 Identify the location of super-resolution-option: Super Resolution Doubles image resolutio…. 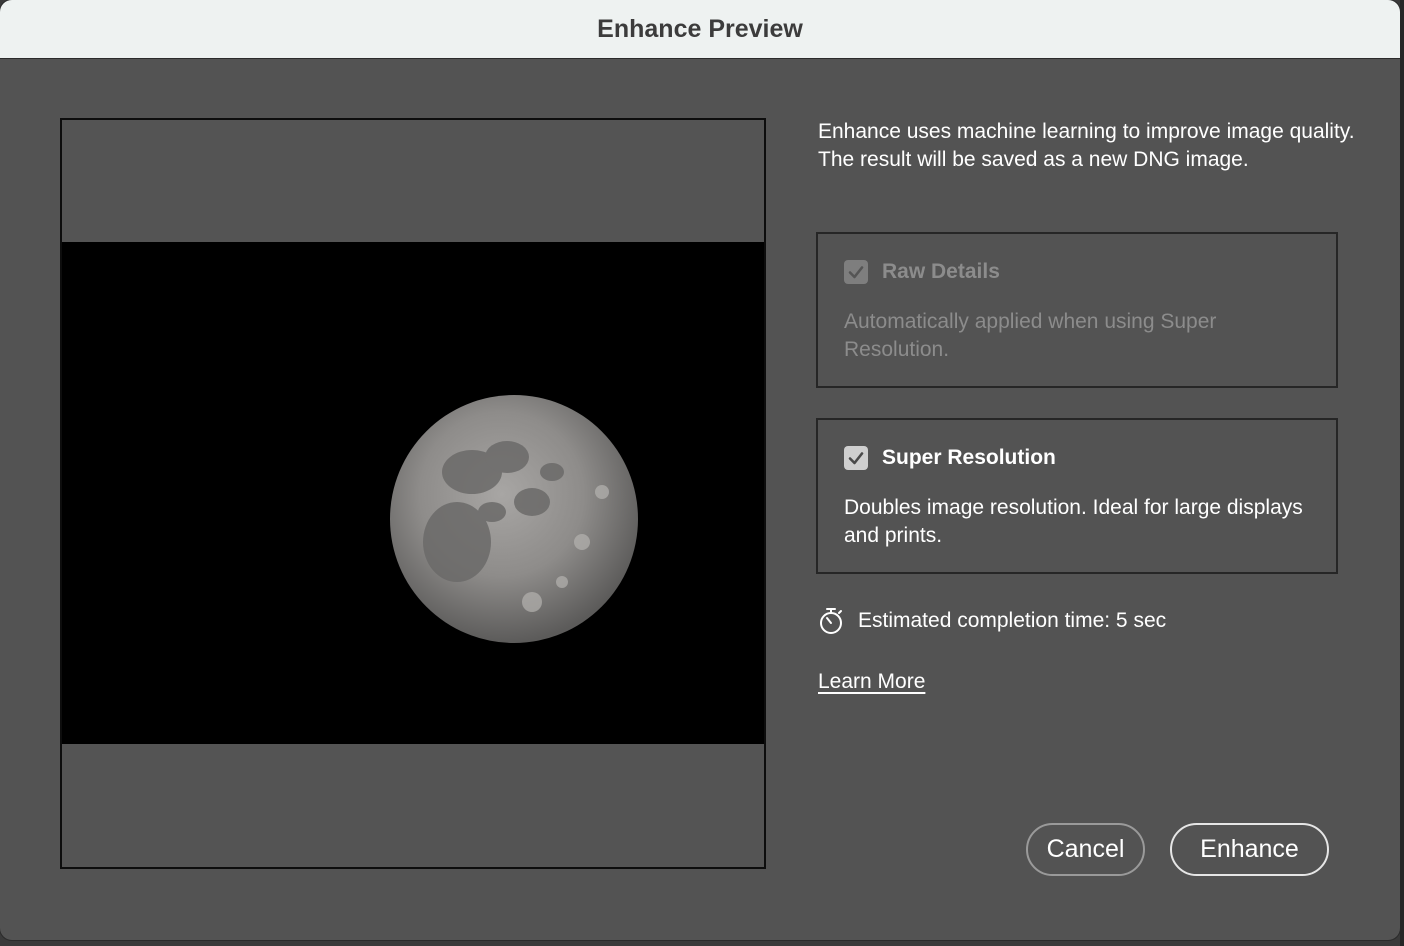
(1077, 496).